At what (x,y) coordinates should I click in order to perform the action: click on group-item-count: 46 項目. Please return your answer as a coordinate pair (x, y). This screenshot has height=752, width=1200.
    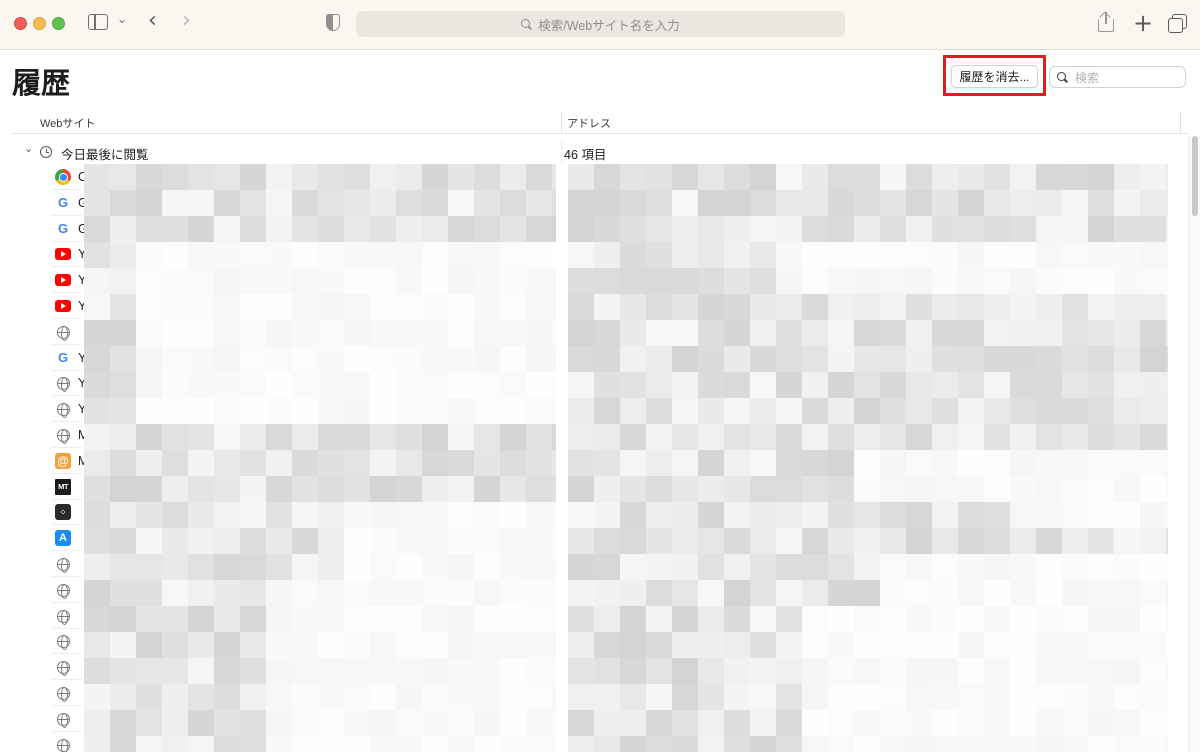
    Looking at the image, I should click on (585, 155).